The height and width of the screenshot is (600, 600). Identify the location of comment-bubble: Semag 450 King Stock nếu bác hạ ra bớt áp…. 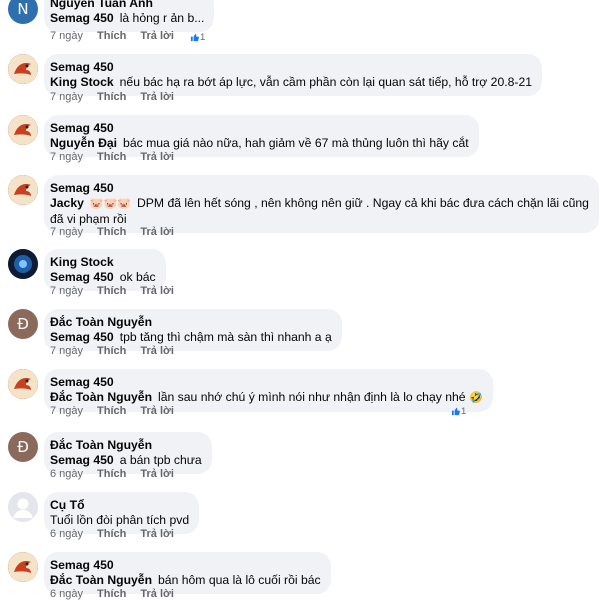
(293, 75).